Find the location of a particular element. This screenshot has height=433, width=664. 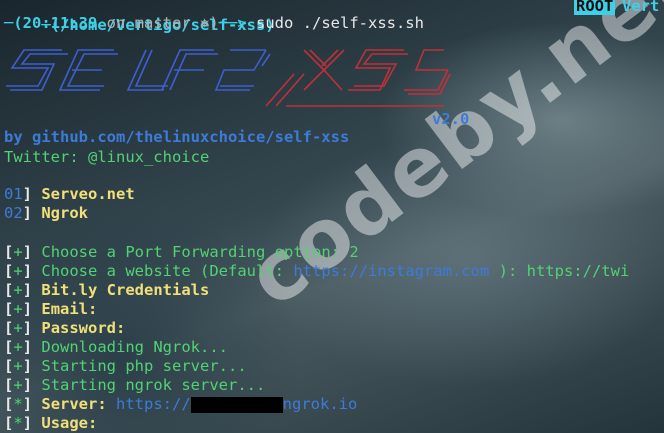

redacted-block is located at coordinates (236, 404).